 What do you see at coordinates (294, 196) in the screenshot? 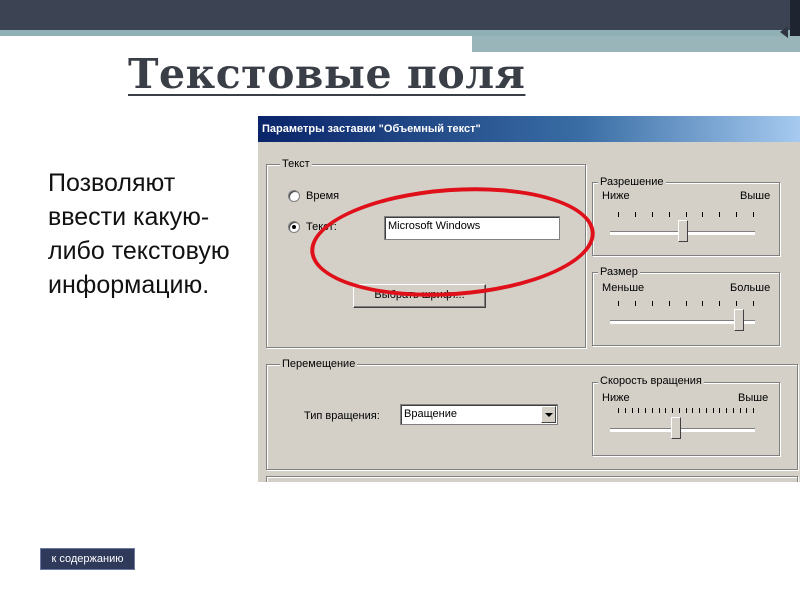
I see `radio-time` at bounding box center [294, 196].